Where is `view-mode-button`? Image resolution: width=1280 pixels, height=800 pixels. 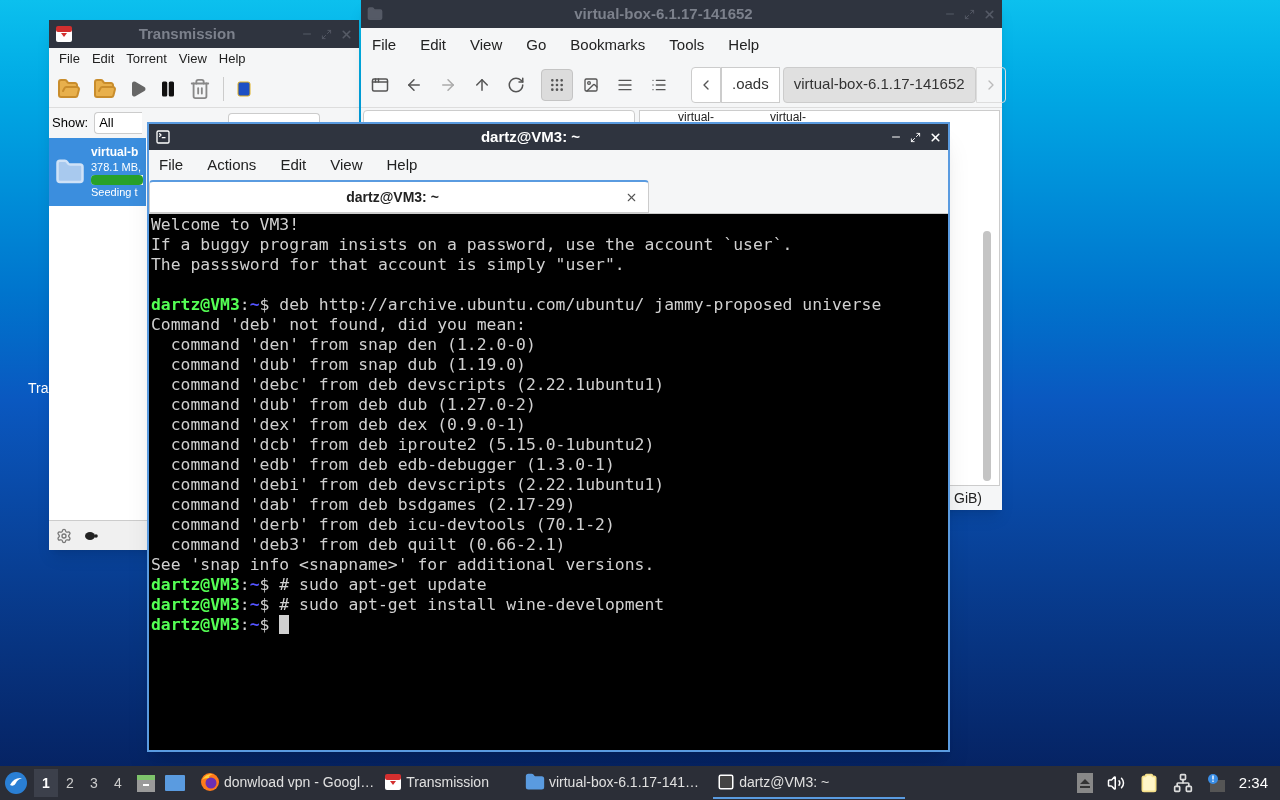
view-mode-button is located at coordinates (557, 84).